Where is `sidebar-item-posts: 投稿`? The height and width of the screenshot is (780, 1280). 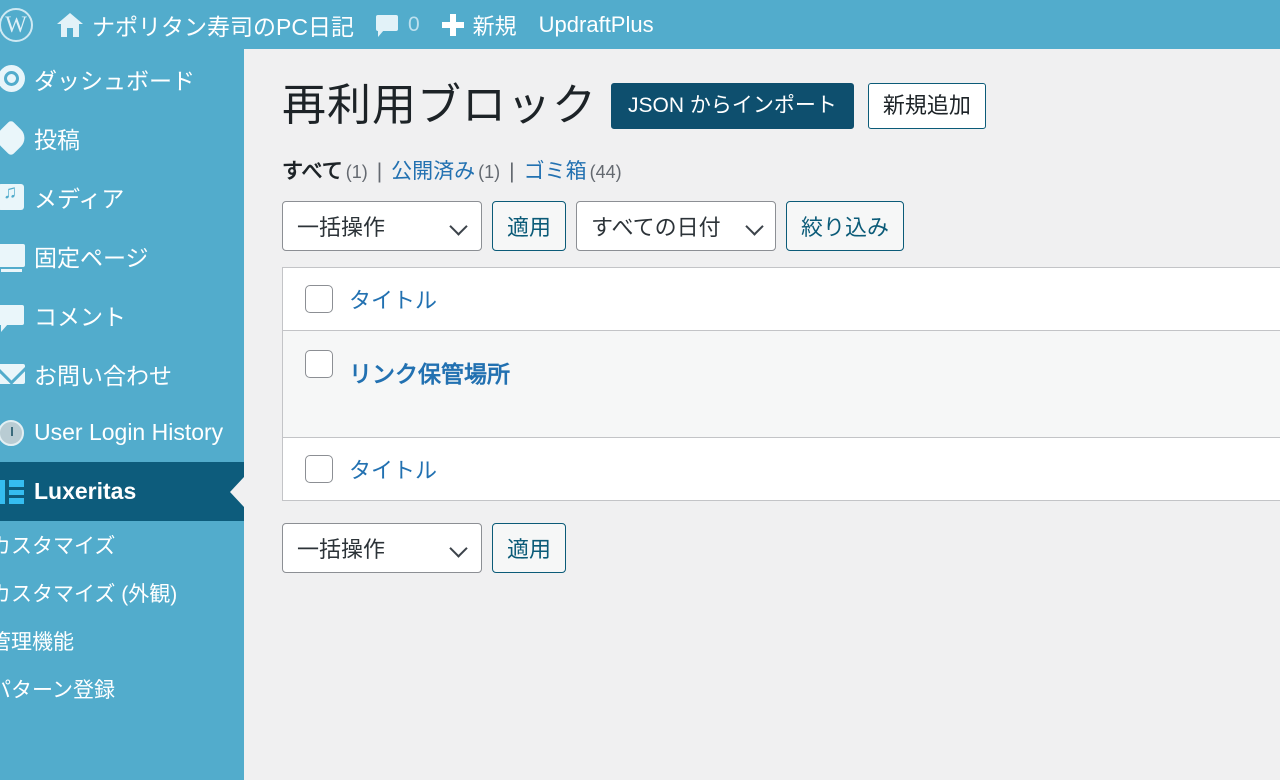 sidebar-item-posts: 投稿 is located at coordinates (122, 137).